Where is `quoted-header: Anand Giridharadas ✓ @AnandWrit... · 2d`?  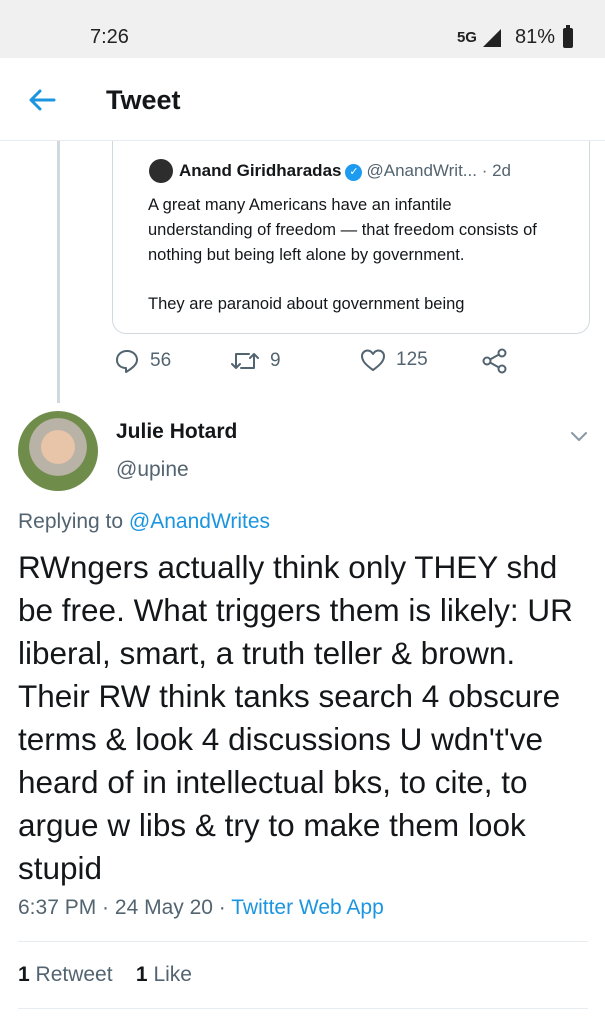 quoted-header: Anand Giridharadas ✓ @AnandWrit... · 2d is located at coordinates (345, 171).